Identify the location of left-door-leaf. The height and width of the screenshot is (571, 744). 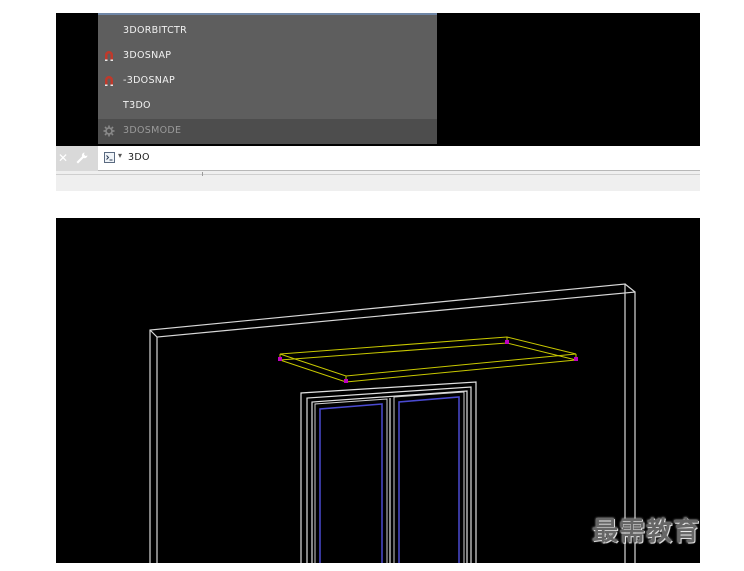
(352, 480).